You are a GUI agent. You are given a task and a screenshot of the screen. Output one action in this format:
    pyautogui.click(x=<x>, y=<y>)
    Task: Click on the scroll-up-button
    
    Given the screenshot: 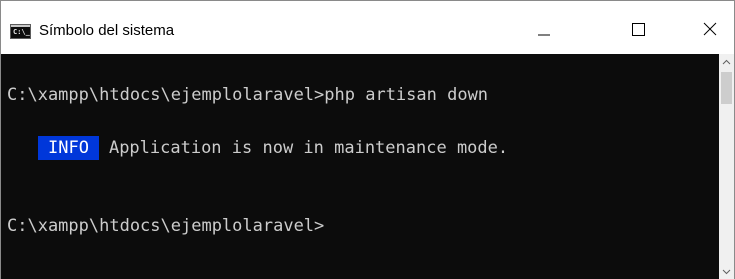 What is the action you would take?
    pyautogui.click(x=726, y=62)
    